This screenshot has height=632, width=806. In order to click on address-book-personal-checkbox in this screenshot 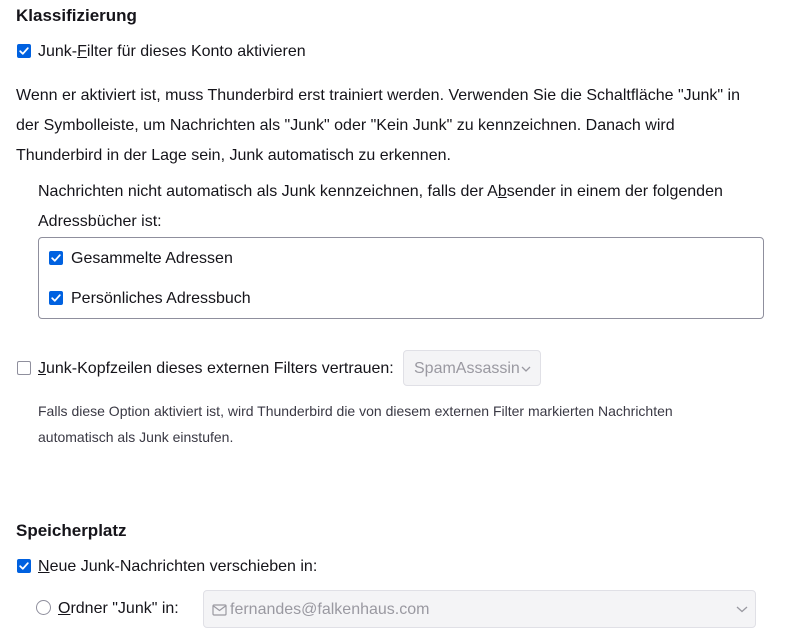, I will do `click(56, 298)`.